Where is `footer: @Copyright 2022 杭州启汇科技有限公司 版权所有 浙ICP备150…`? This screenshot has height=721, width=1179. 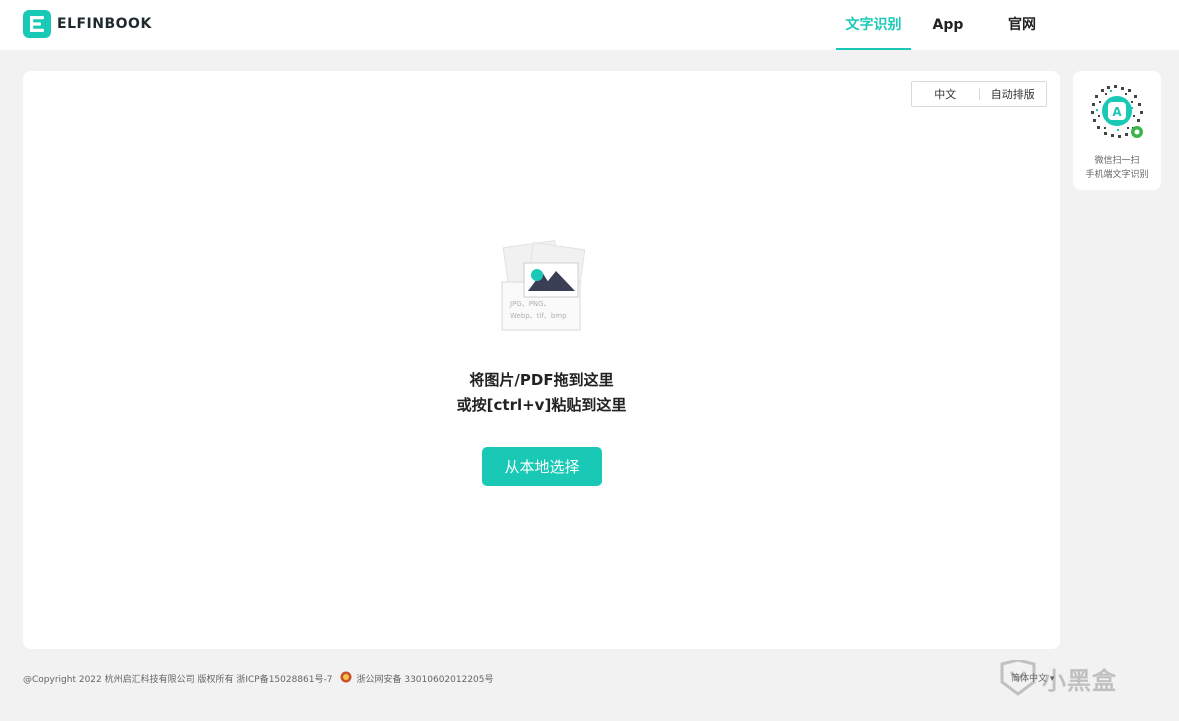
footer: @Copyright 2022 杭州启汇科技有限公司 版权所有 浙ICP备150… is located at coordinates (258, 678).